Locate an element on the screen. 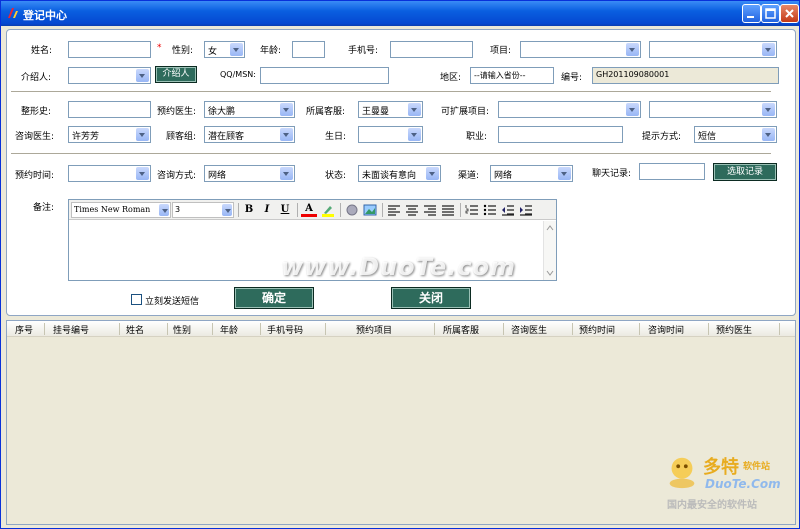  titlebar: 登记中心 is located at coordinates (400, 13).